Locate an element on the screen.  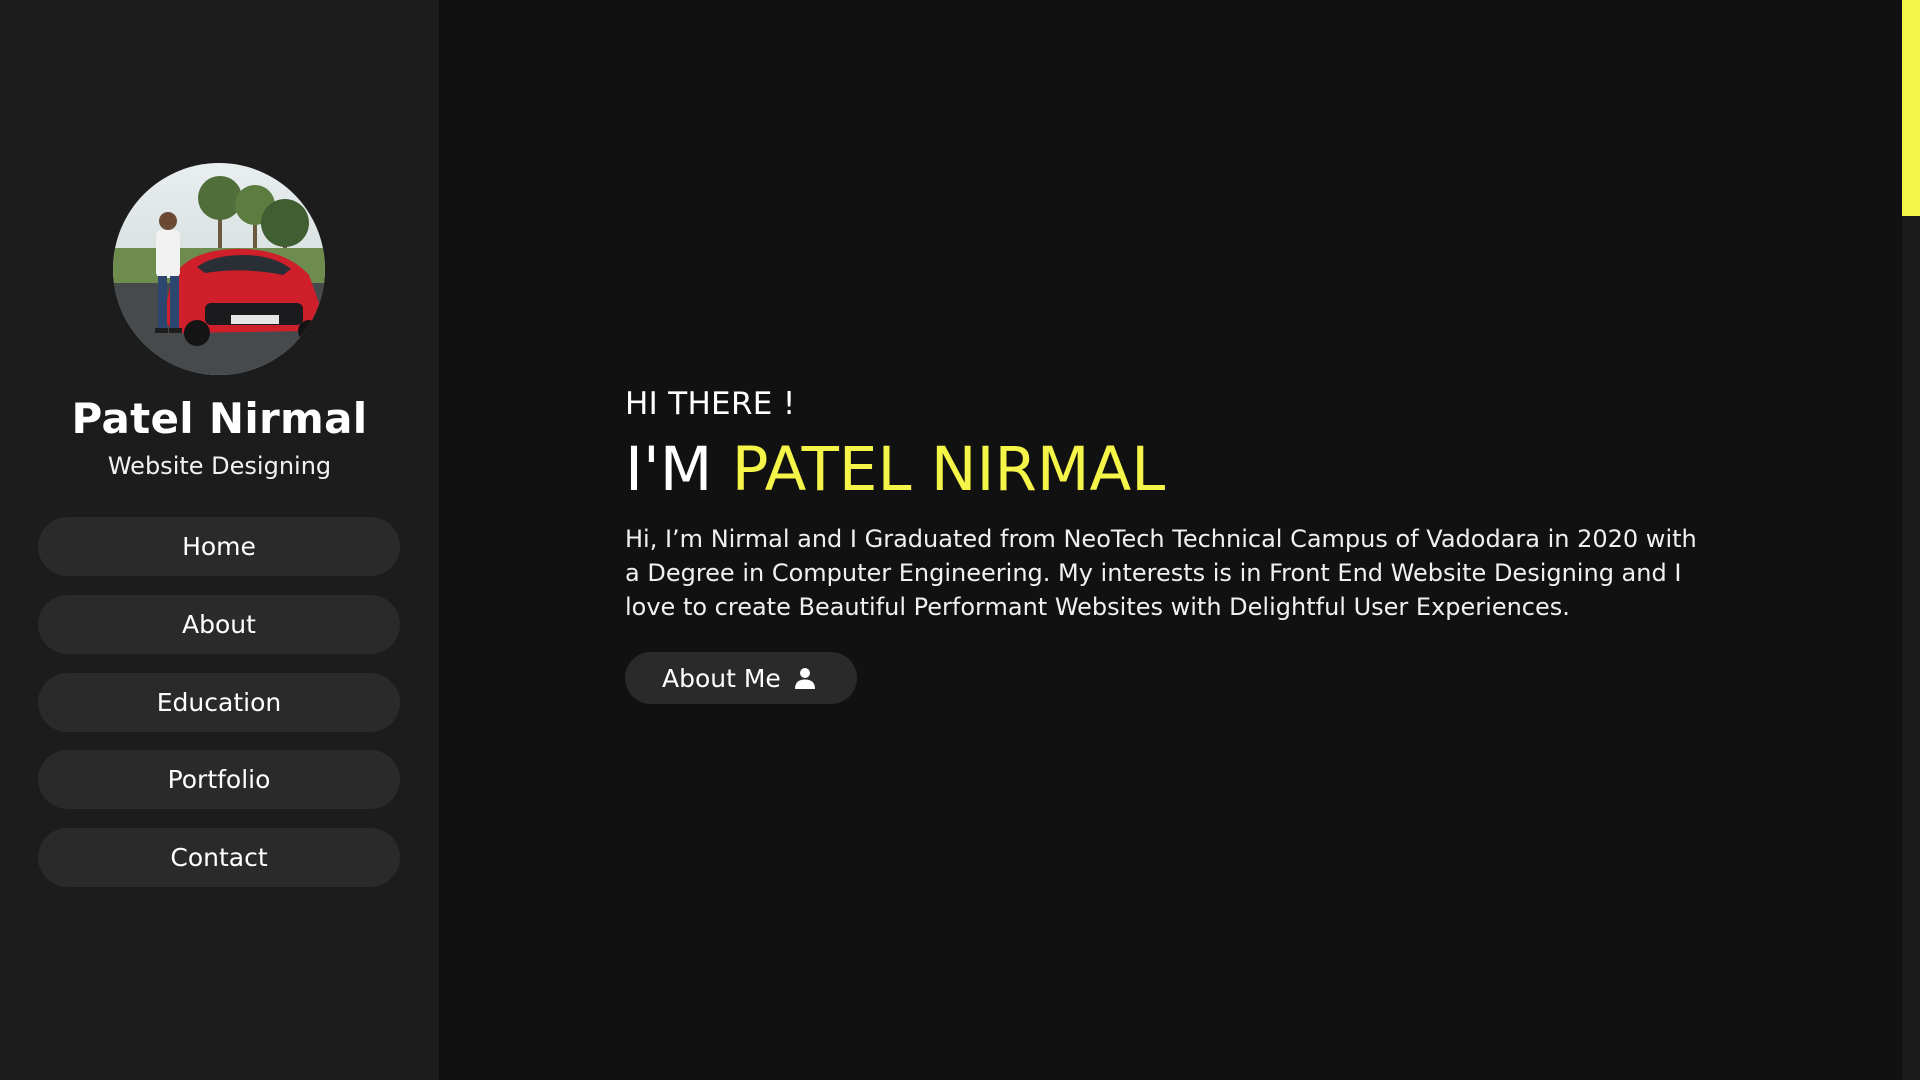
hero-headline-name: PATEL NIRMAL is located at coordinates (948, 469).